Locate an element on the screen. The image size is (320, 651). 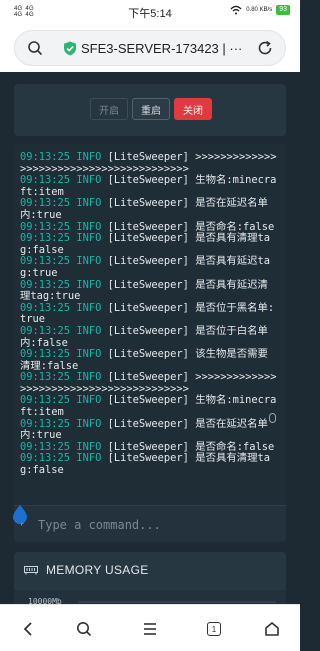
tabs-button: 1 is located at coordinates (214, 629).